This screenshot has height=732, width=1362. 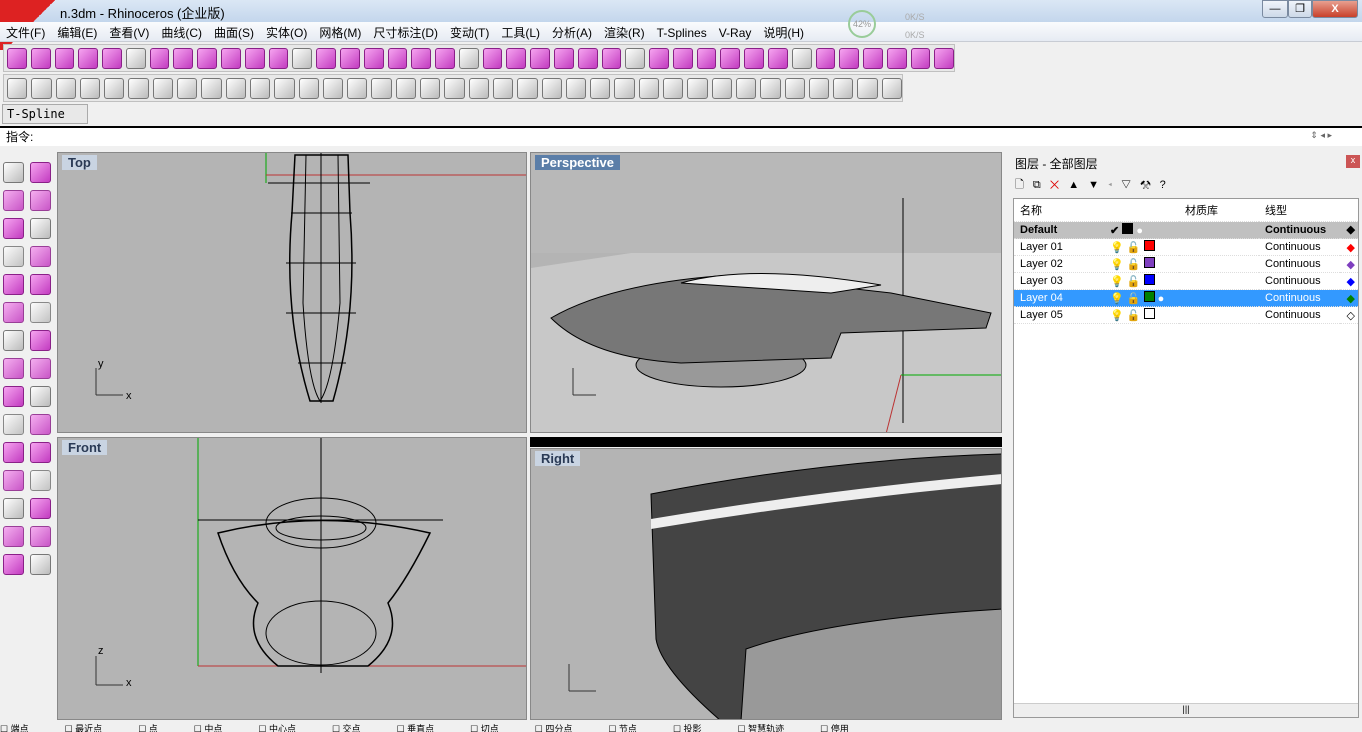 What do you see at coordinates (1186, 298) in the screenshot?
I see `layer-row: Layer 04 💡 🔓 ● Continuous ◆` at bounding box center [1186, 298].